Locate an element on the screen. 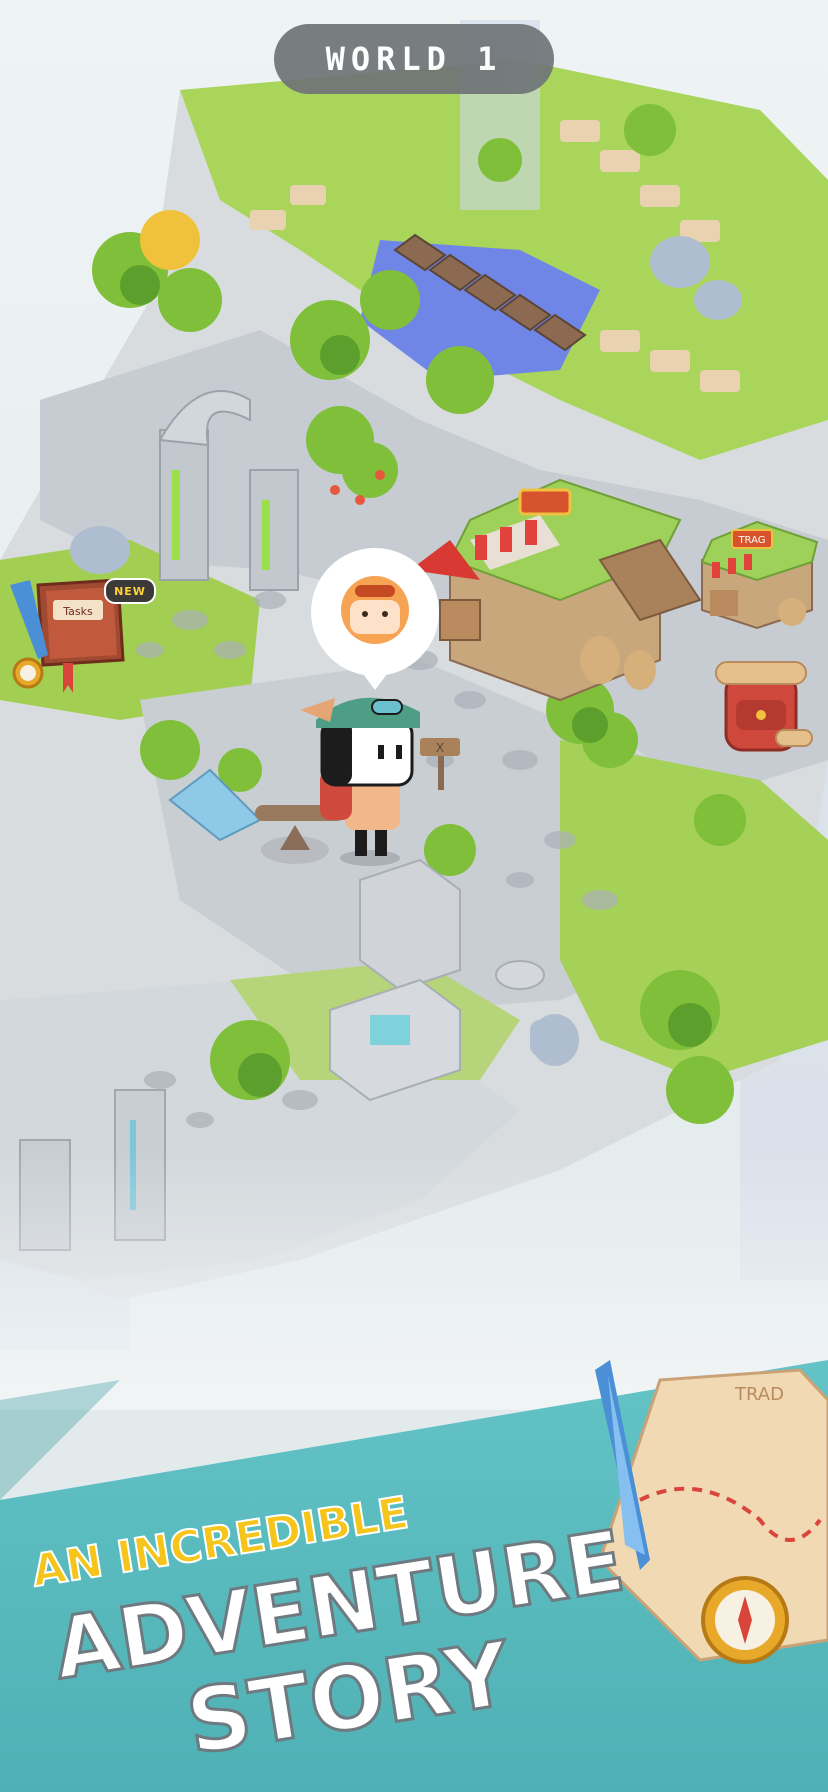  backpack-button is located at coordinates (761, 705).